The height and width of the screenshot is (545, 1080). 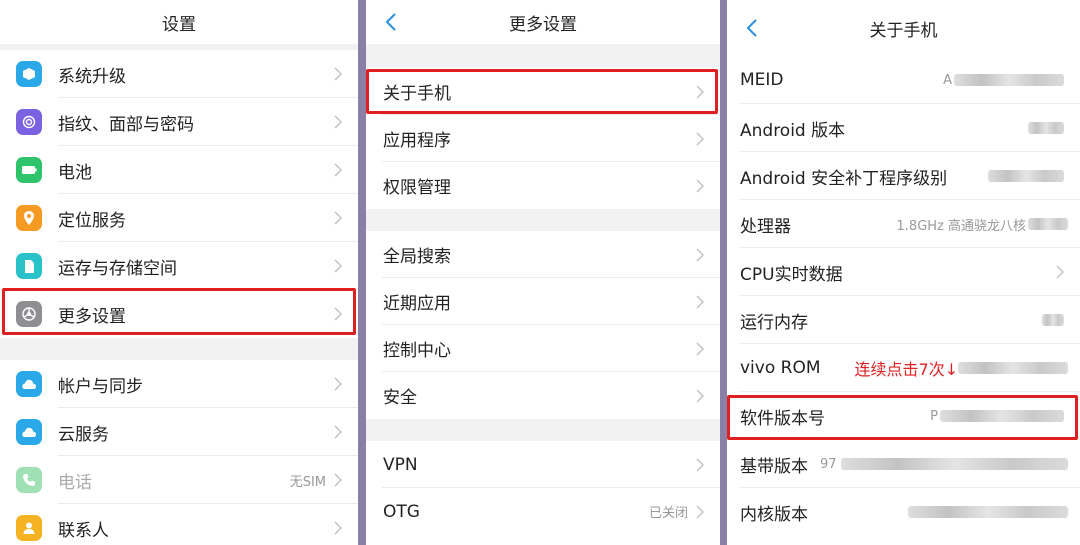 I want to click on storage-icon, so click(x=29, y=266).